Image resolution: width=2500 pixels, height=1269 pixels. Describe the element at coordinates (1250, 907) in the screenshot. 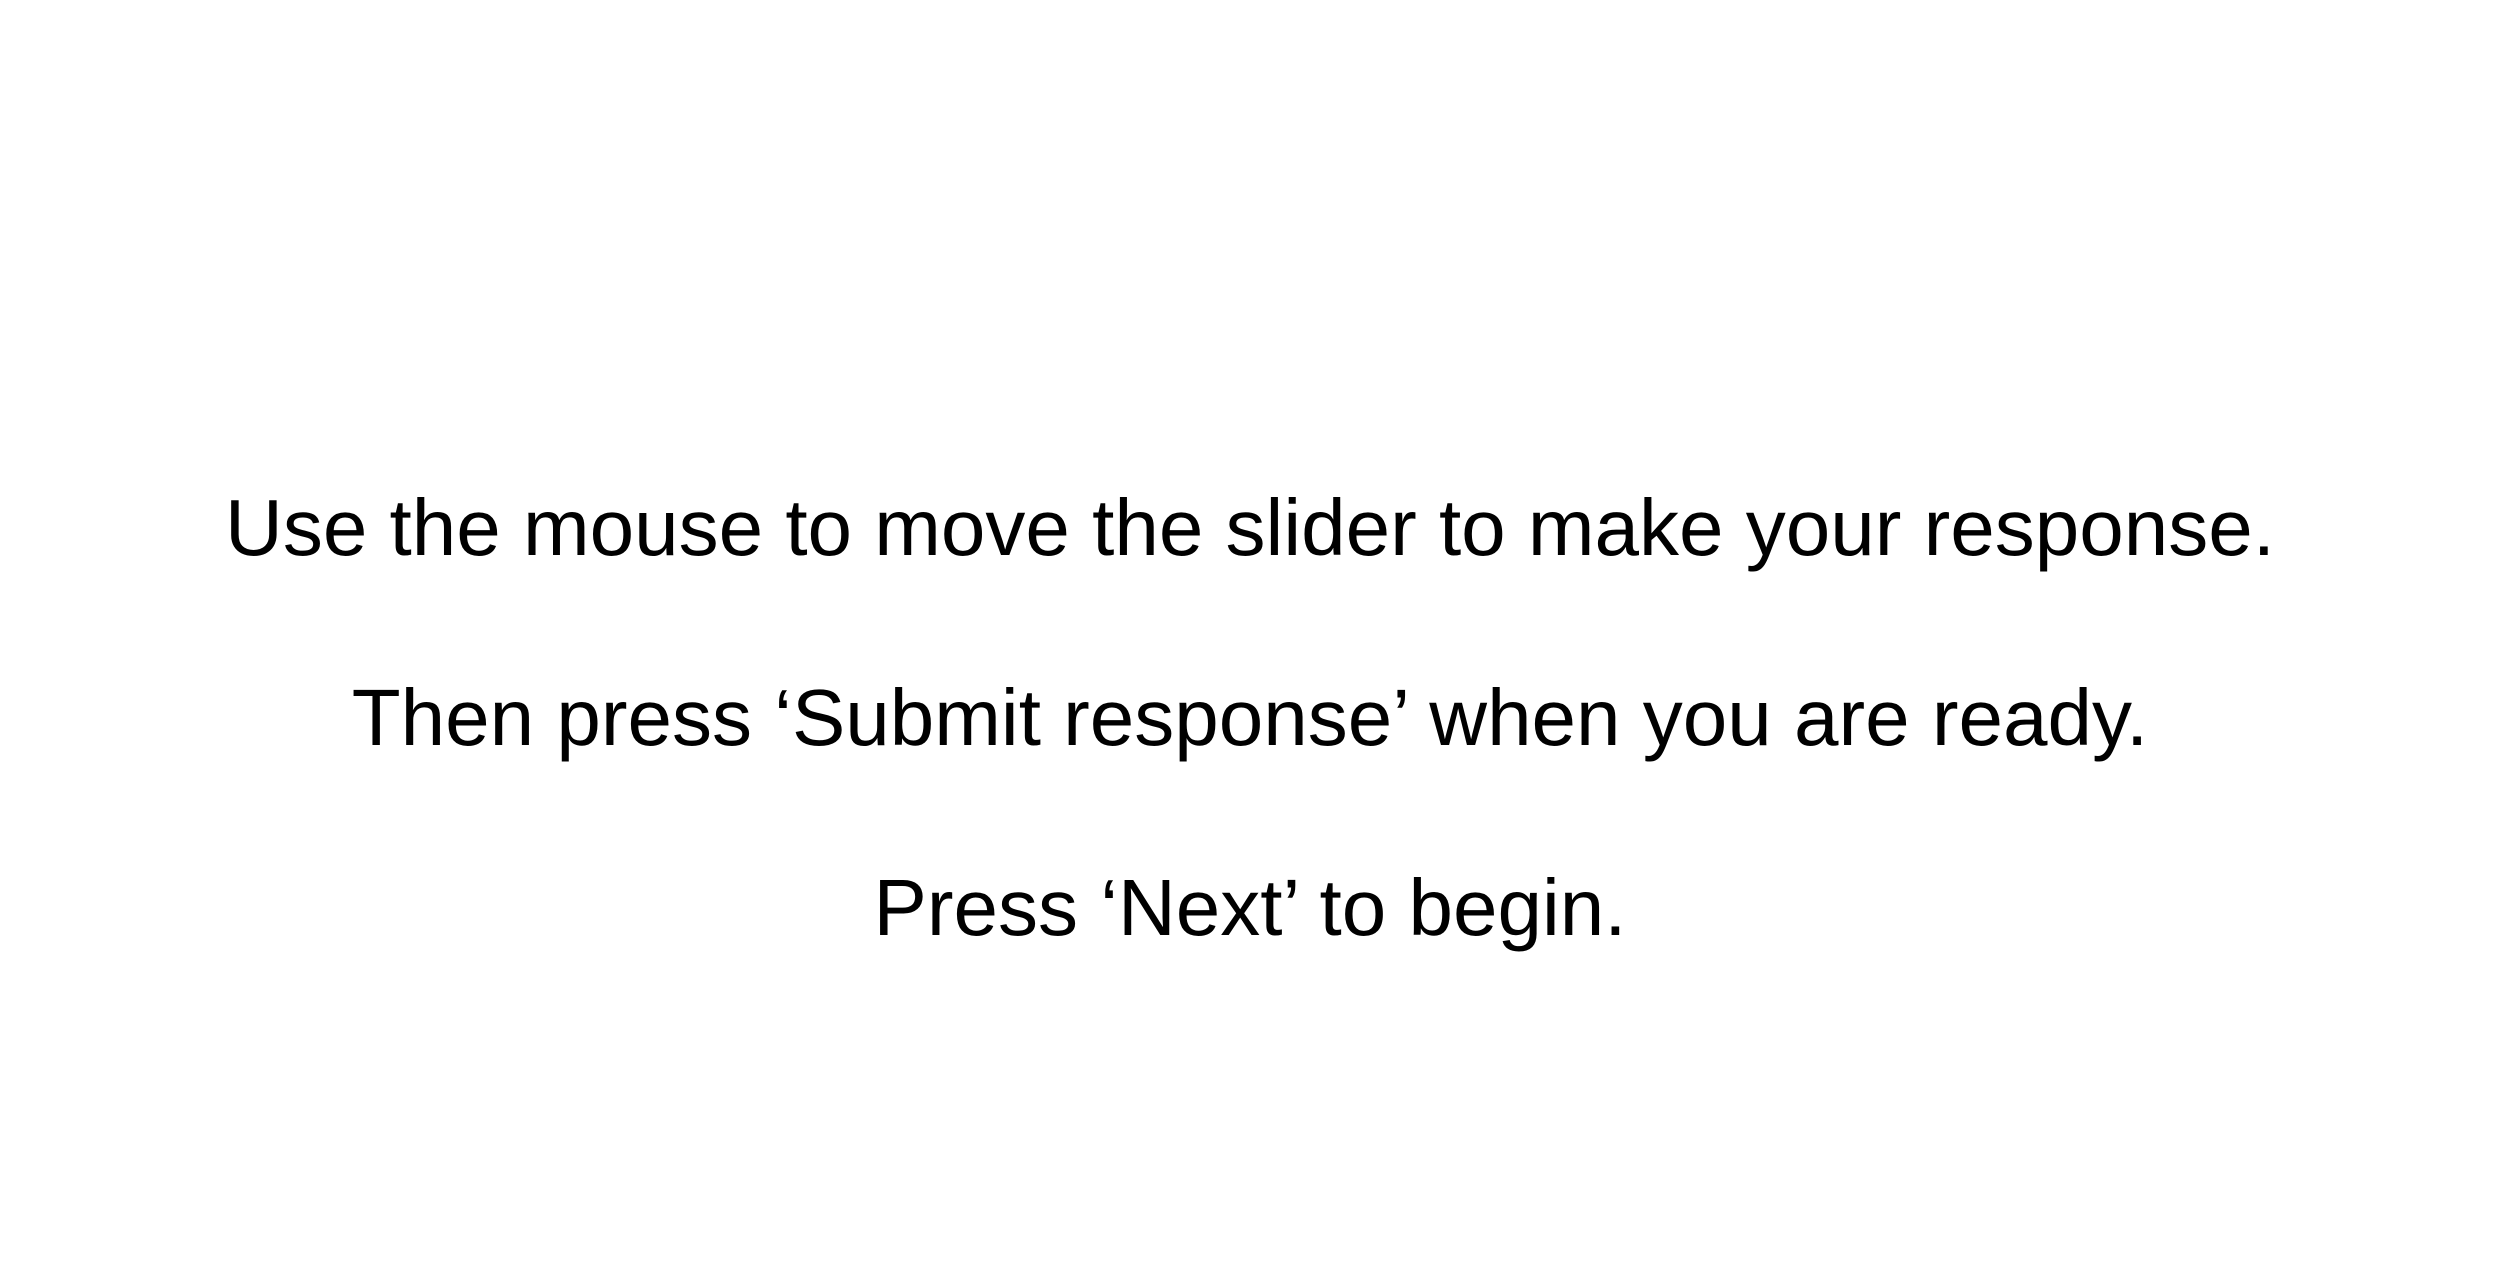

I see `instruction-next: Press ‘Next’ to begin.` at that location.